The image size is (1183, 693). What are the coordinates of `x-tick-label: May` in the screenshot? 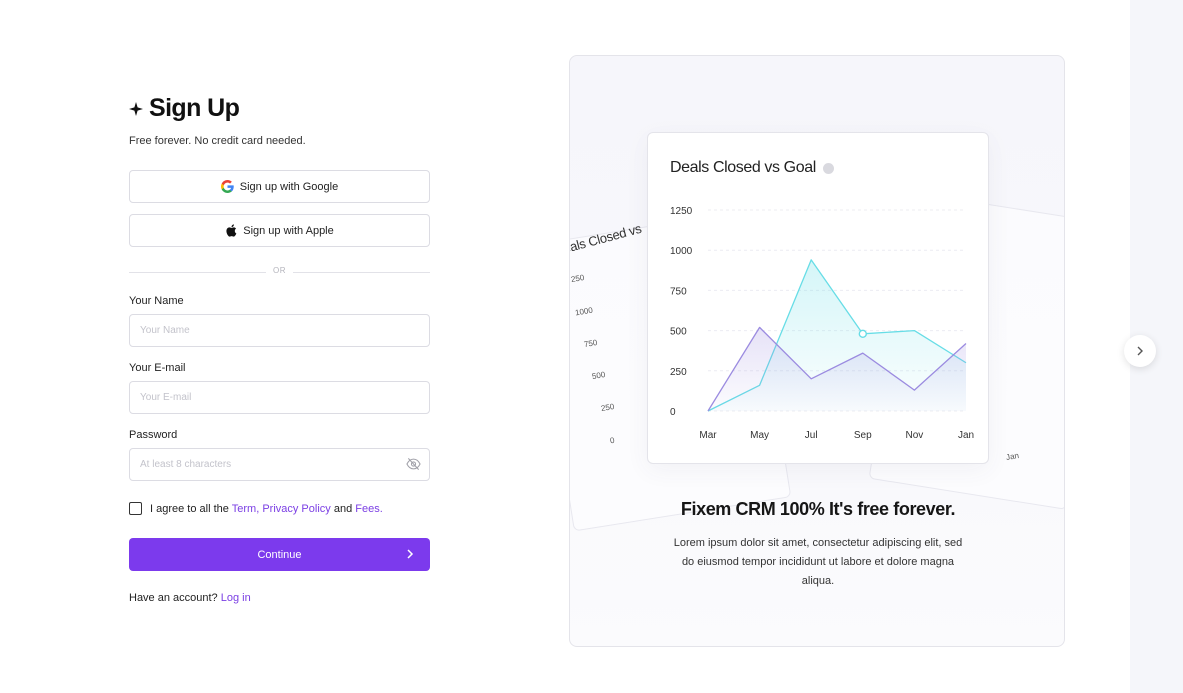 It's located at (759, 435).